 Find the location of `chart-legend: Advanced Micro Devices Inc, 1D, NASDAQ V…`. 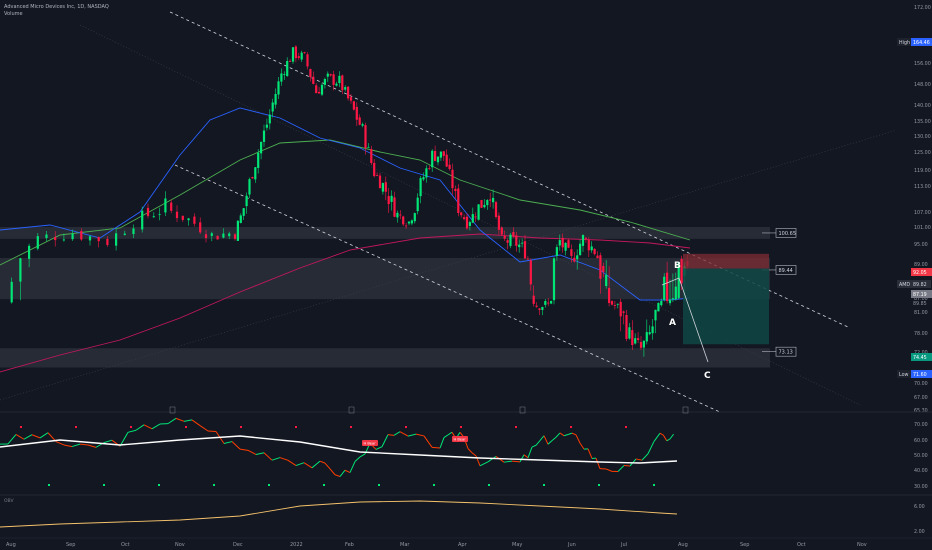

chart-legend: Advanced Micro Devices Inc, 1D, NASDAQ V… is located at coordinates (56, 11).